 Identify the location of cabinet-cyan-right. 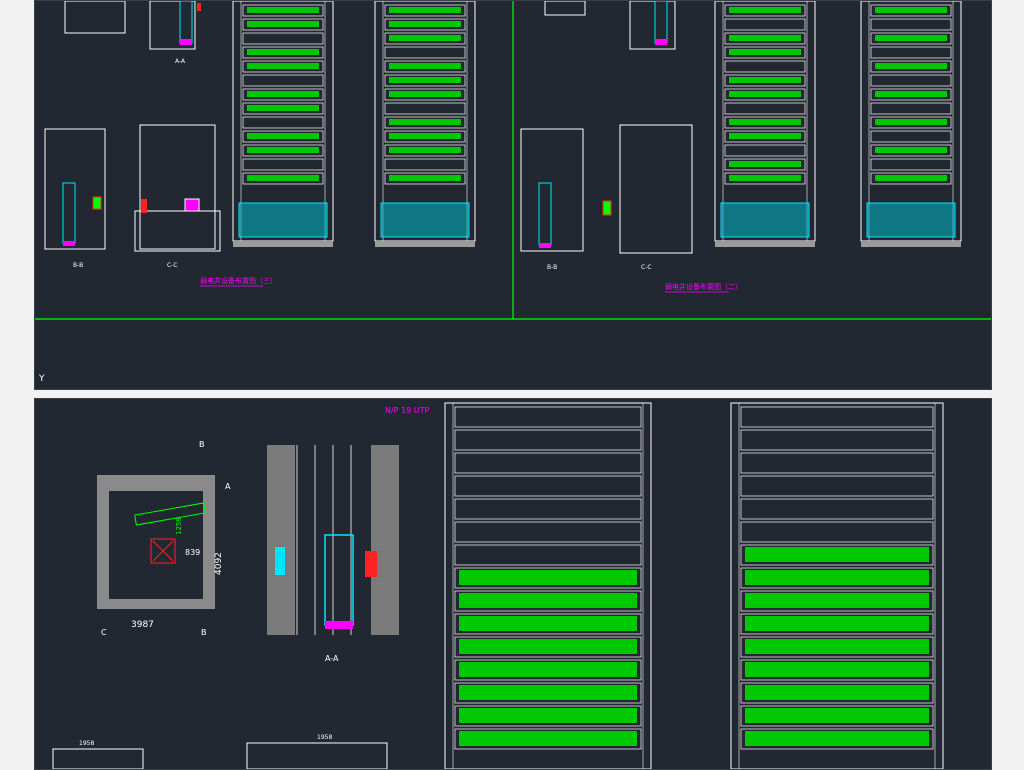
(661, 22).